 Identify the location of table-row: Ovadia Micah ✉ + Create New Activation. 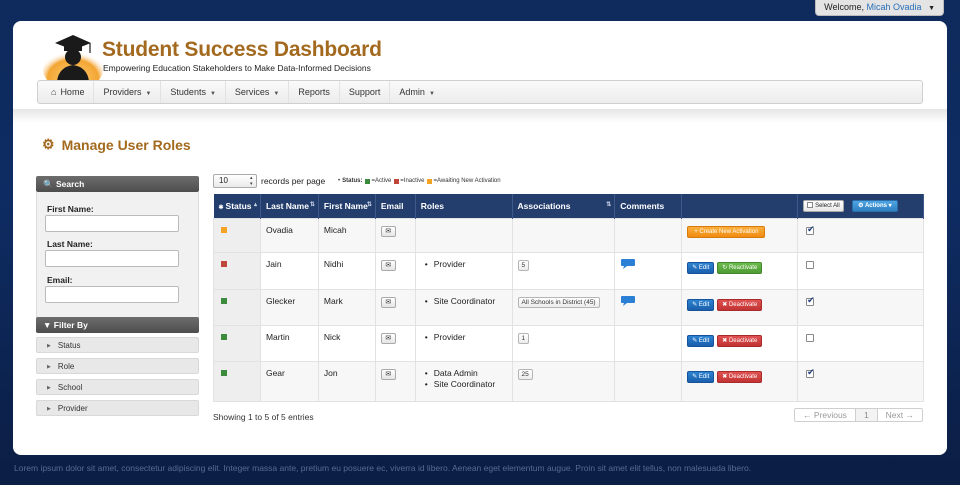
(568, 235).